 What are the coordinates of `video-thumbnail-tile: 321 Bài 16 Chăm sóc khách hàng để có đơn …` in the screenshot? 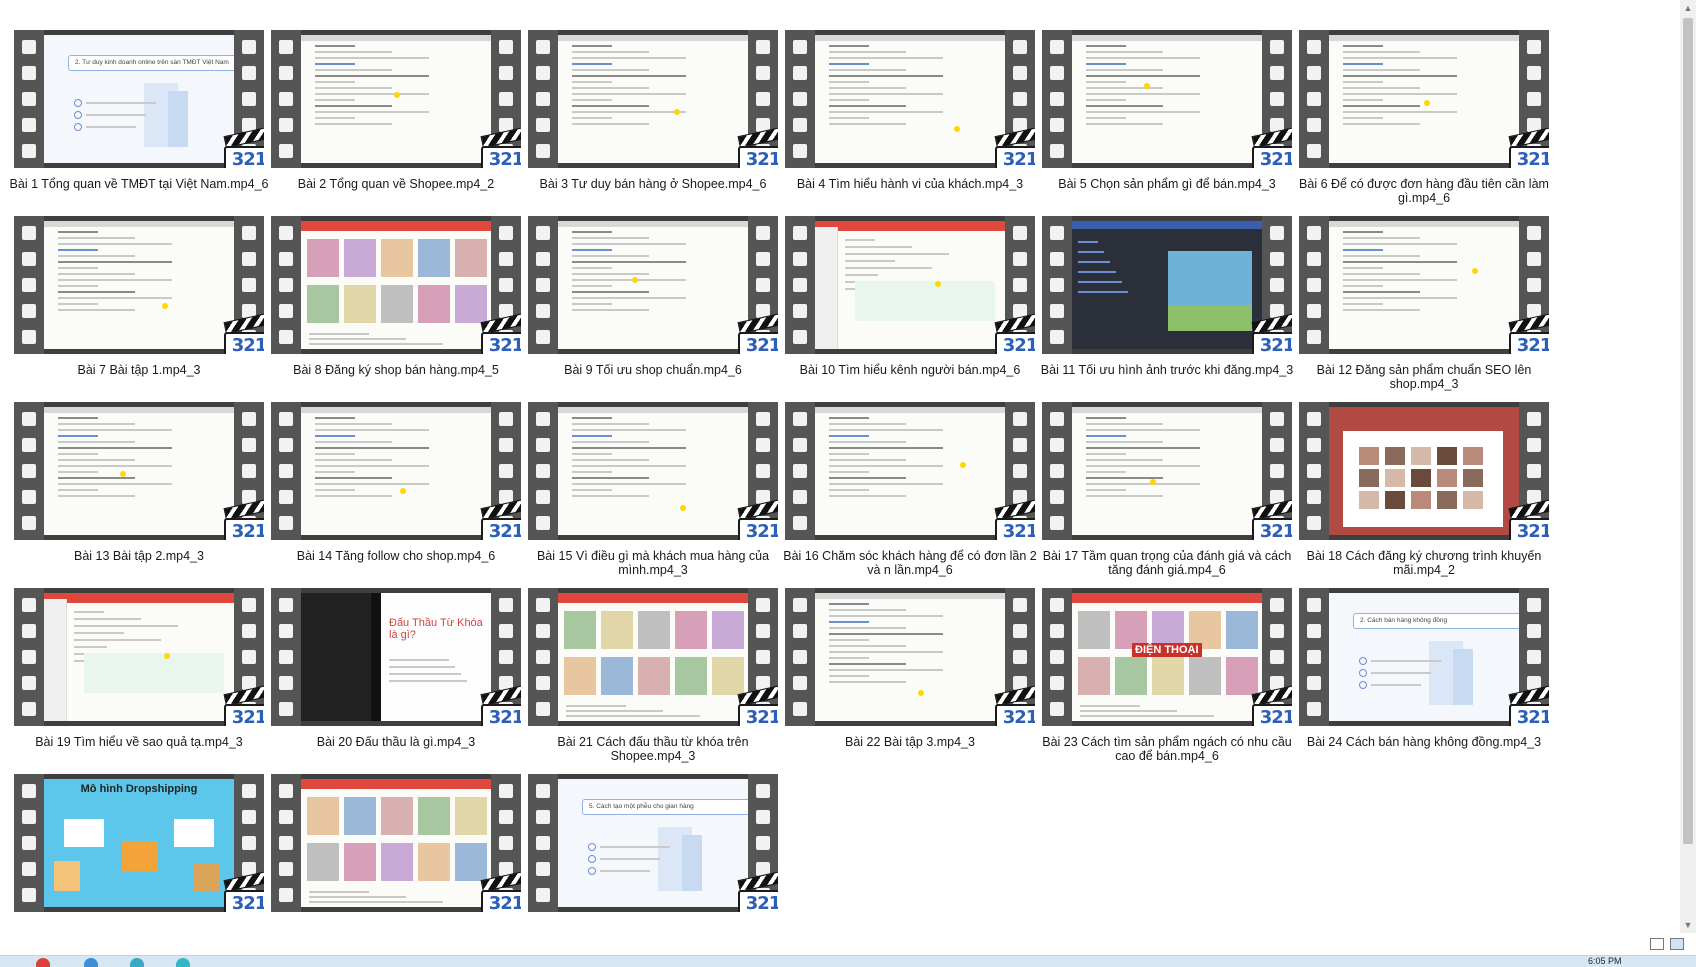 It's located at (910, 495).